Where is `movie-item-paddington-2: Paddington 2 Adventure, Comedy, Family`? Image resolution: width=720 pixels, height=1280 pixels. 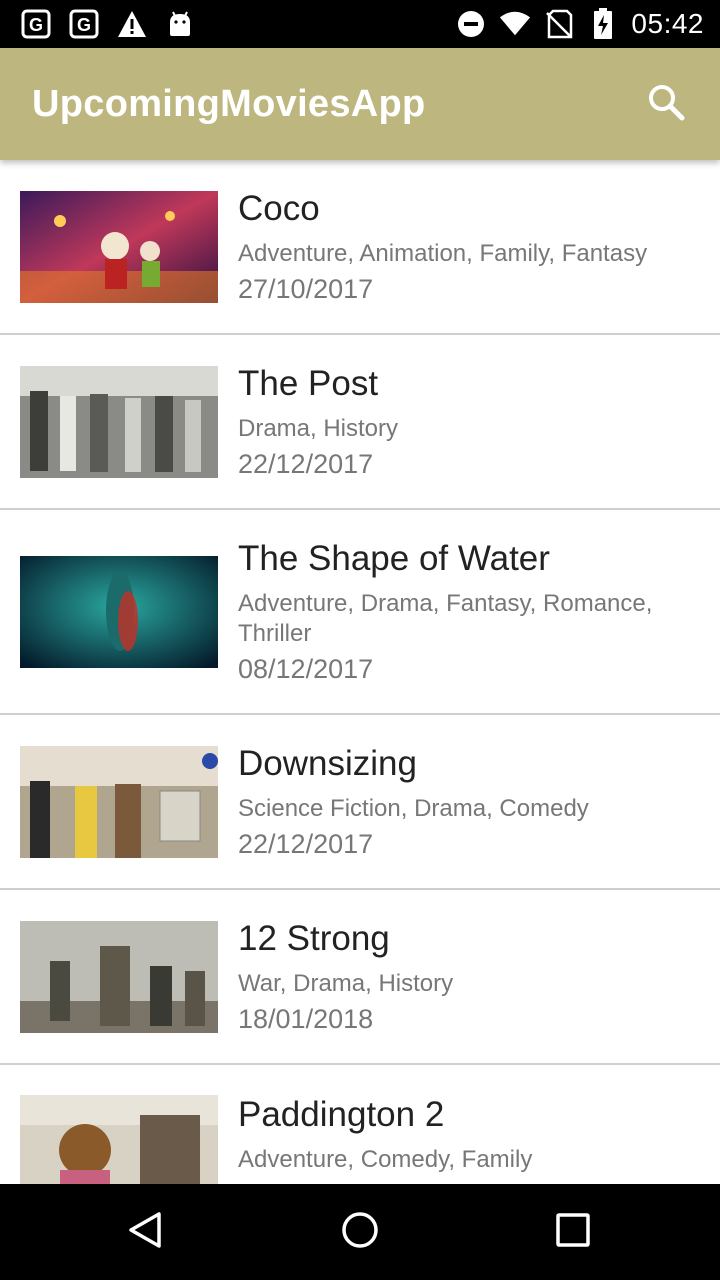
movie-item-paddington-2: Paddington 2 Adventure, Comedy, Family is located at coordinates (360, 1124).